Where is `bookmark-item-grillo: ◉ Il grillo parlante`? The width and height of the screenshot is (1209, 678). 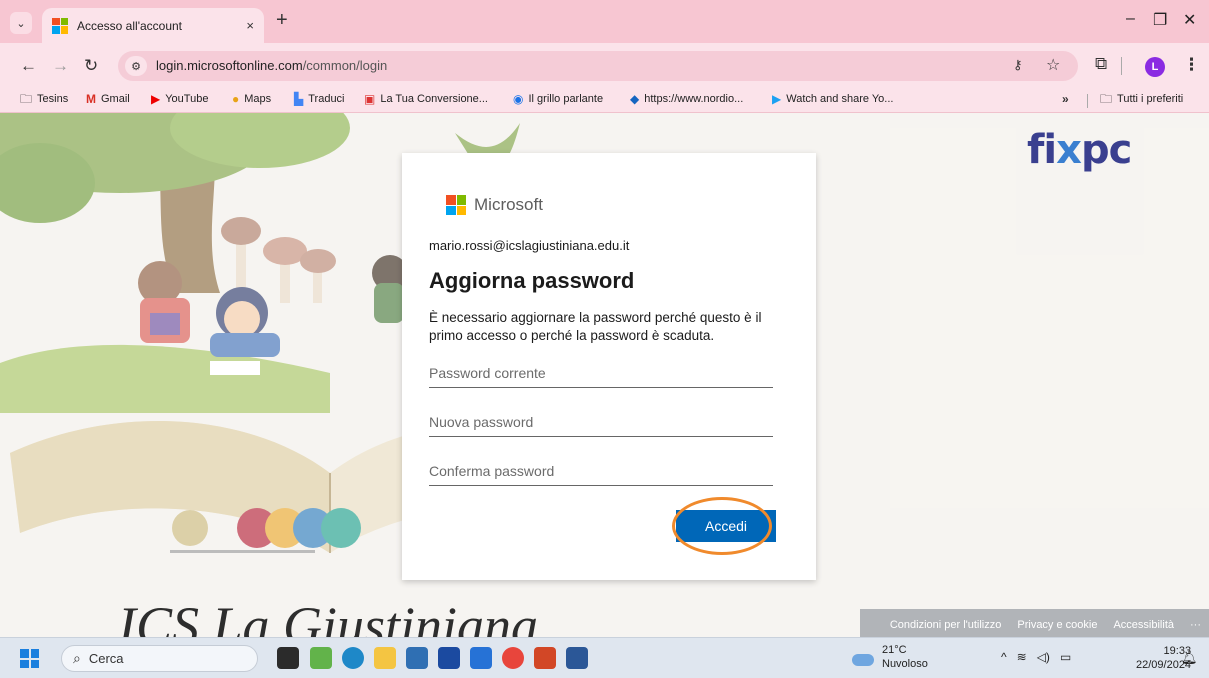
bookmark-item-grillo: ◉ Il grillo parlante is located at coordinates (558, 99).